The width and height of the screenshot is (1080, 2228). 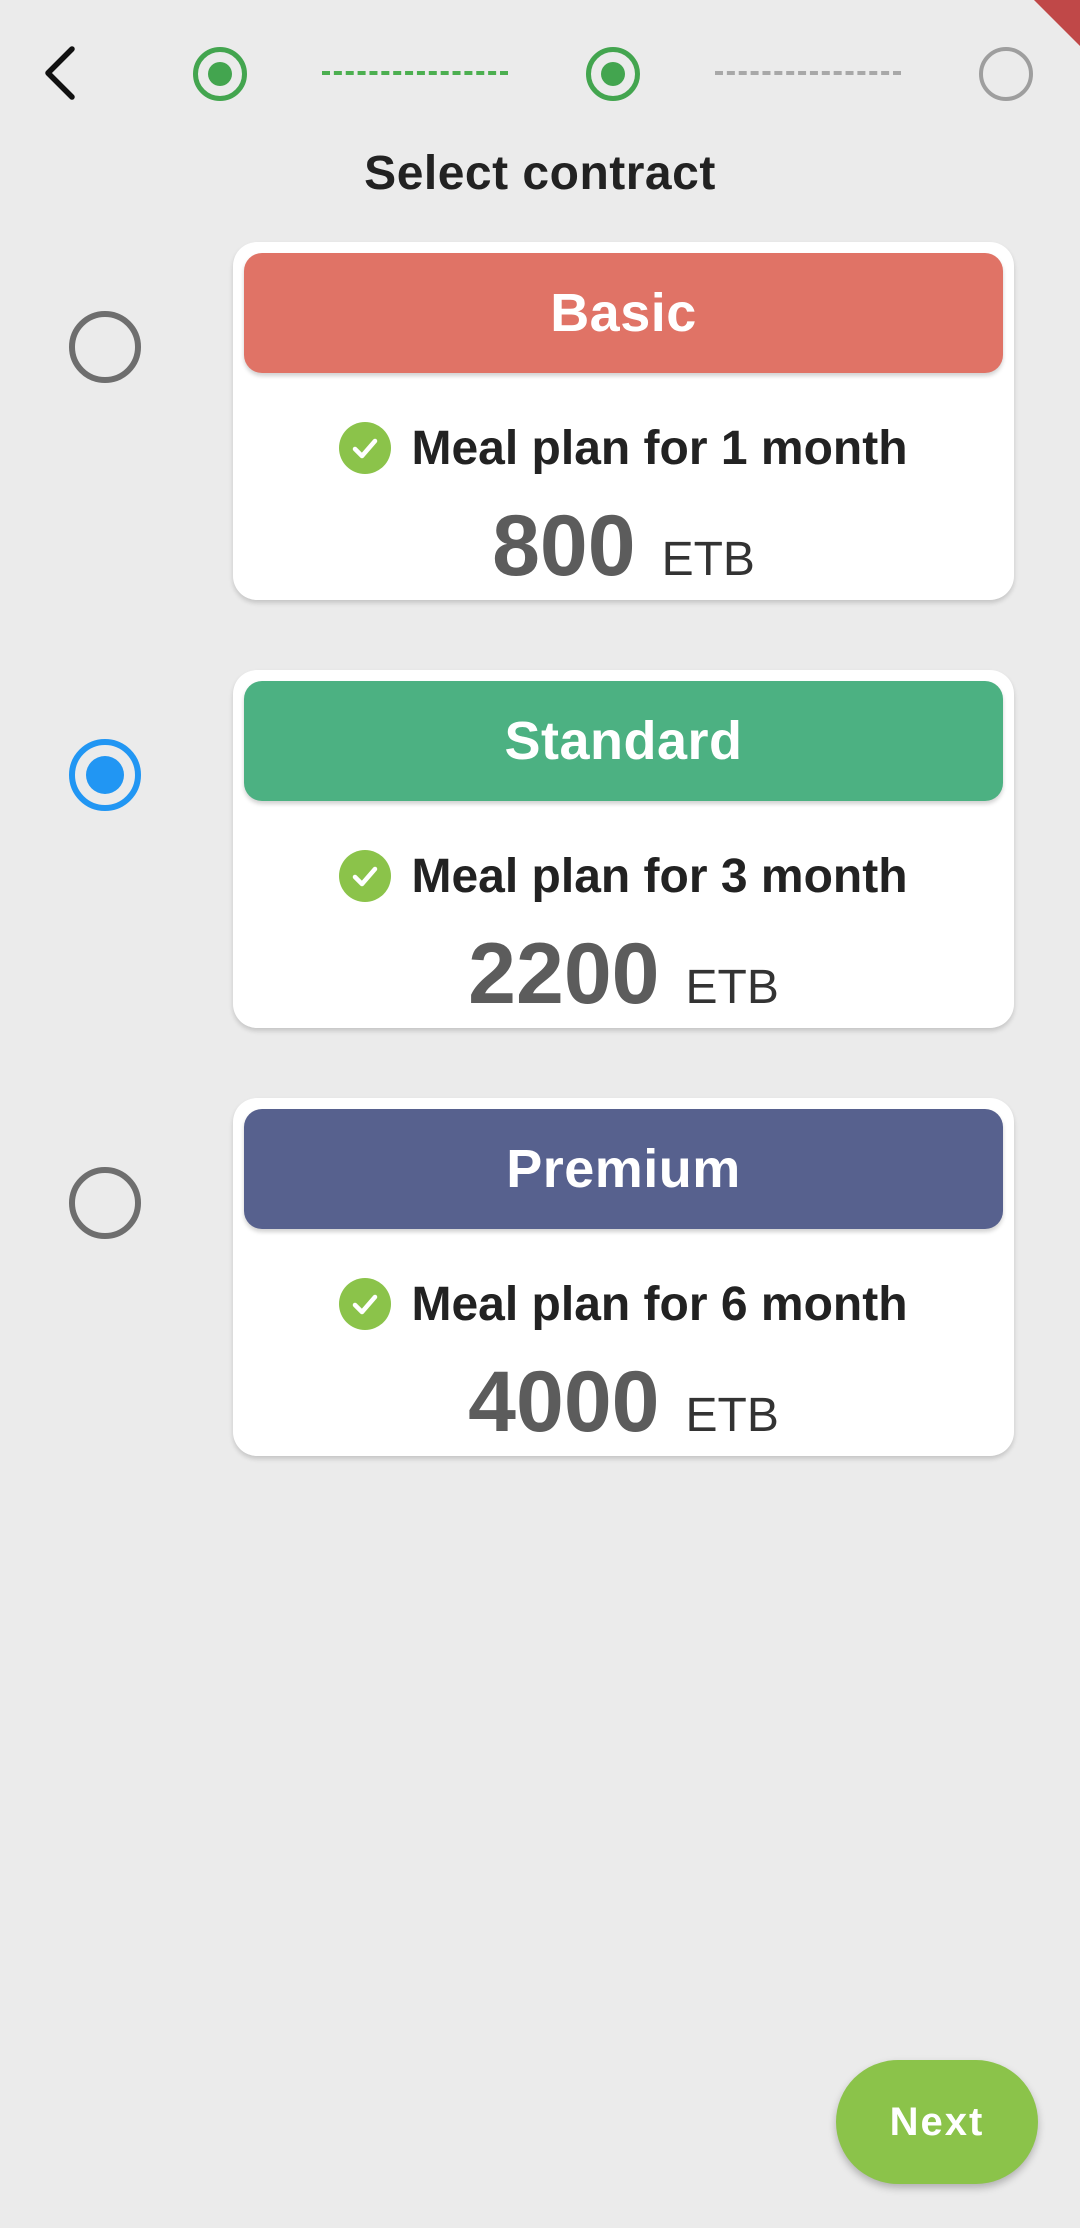 I want to click on plan-feature-text: Meal plan for 1 month, so click(x=659, y=448).